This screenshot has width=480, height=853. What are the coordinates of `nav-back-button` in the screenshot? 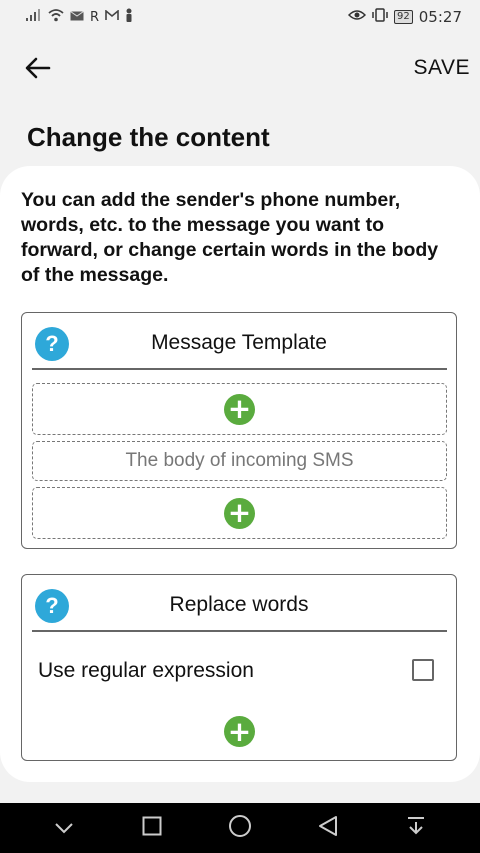 It's located at (328, 828).